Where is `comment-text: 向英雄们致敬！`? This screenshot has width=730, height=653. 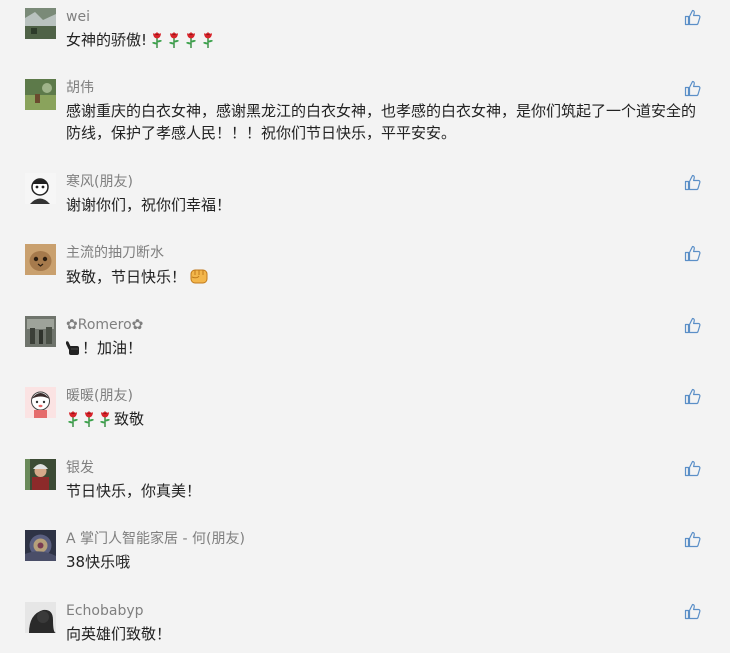 comment-text: 向英雄们致敬！ is located at coordinates (119, 634).